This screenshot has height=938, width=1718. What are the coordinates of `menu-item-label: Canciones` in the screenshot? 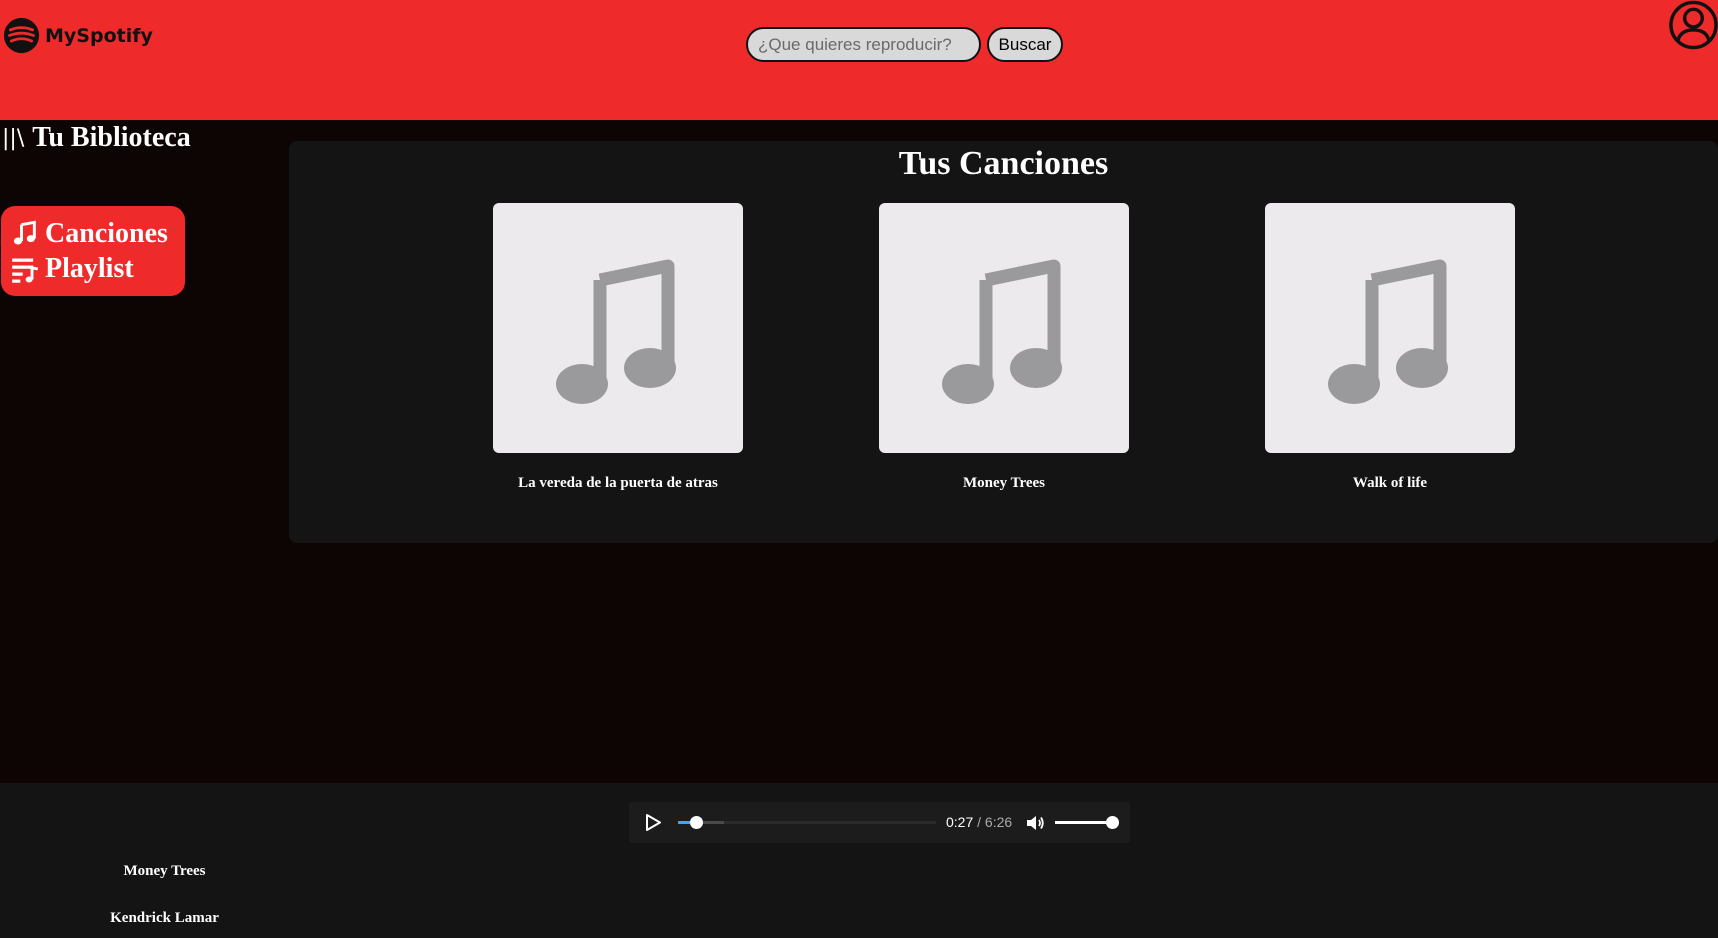 It's located at (106, 233).